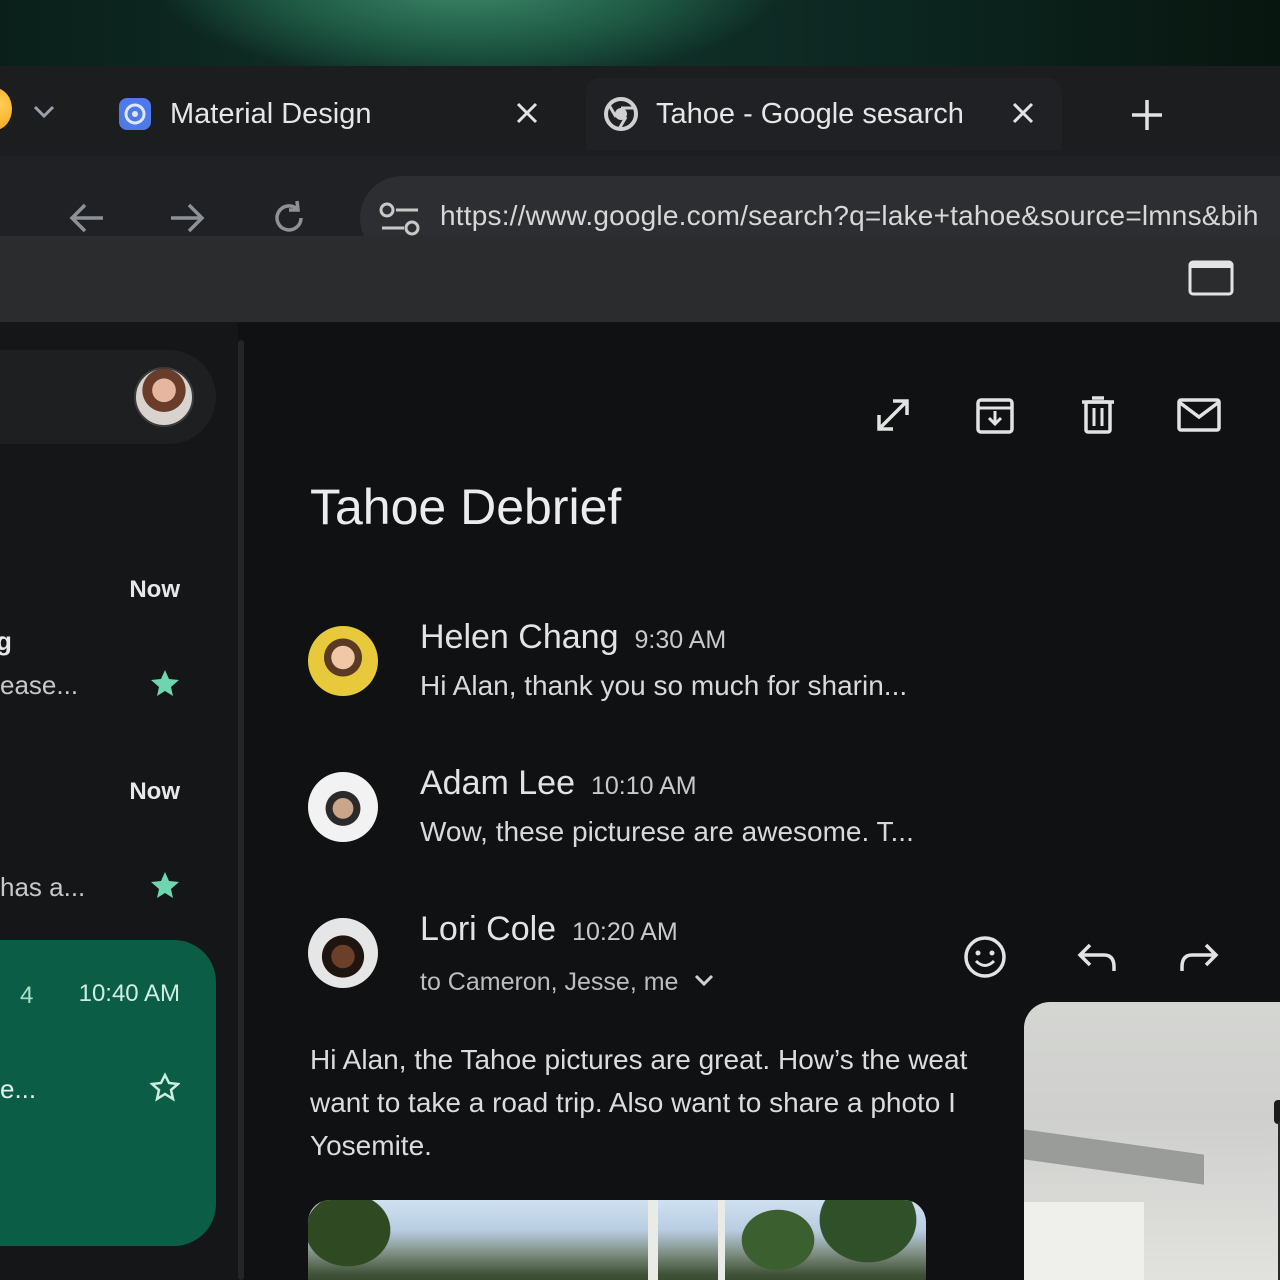 This screenshot has height=1280, width=1280. What do you see at coordinates (704, 982) in the screenshot?
I see `chevron-down-icon` at bounding box center [704, 982].